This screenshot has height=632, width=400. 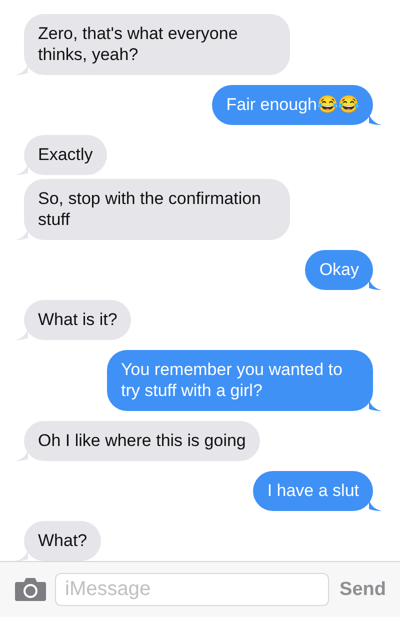 I want to click on message-bubble: Zero, that's what everyone thinks, yeah?, so click(x=157, y=44).